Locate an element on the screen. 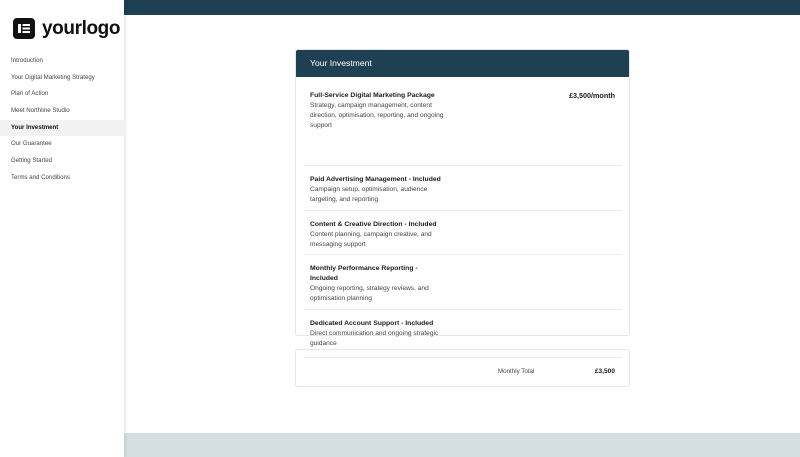 The width and height of the screenshot is (800, 457). nav-item-meet-northline-studio: Meet Northline Studio is located at coordinates (62, 111).